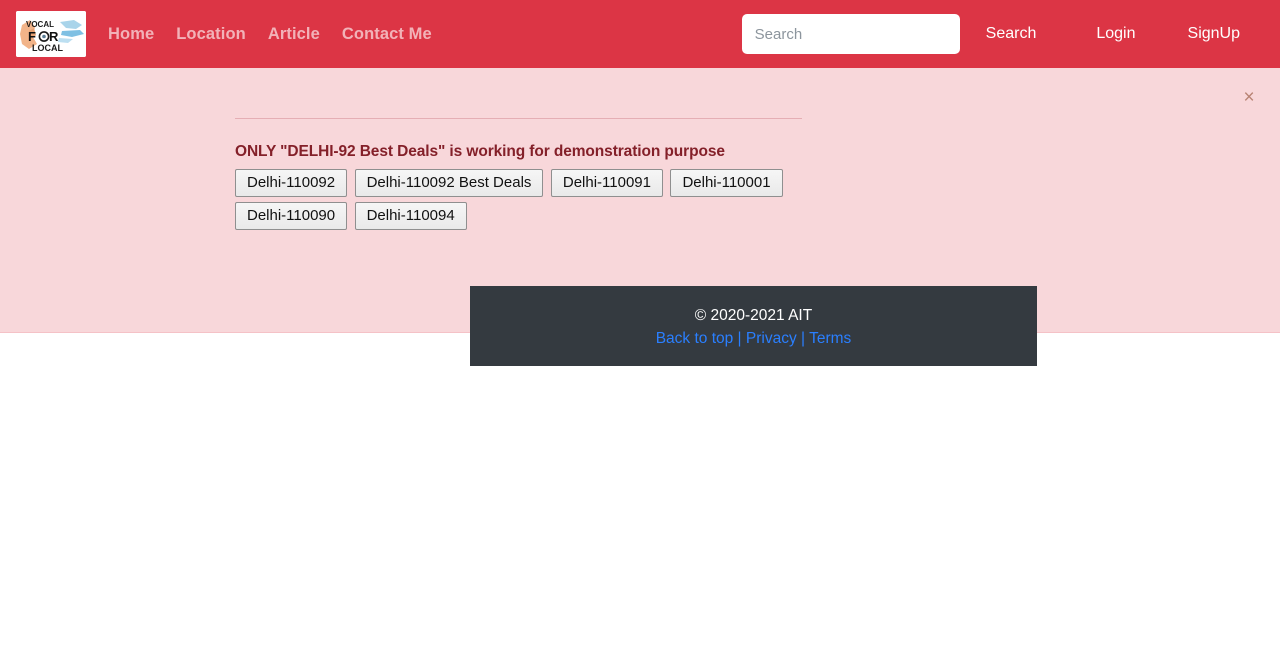 The width and height of the screenshot is (1280, 667). I want to click on nav-link-location: Location, so click(211, 34).